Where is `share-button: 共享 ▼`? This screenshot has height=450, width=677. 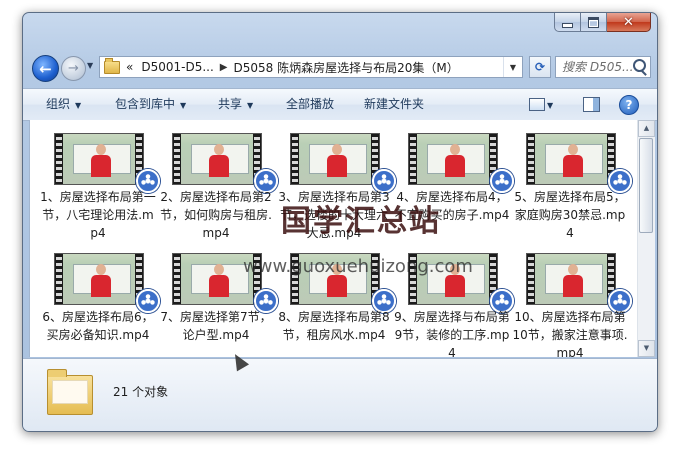
share-button: 共享 ▼ is located at coordinates (235, 104).